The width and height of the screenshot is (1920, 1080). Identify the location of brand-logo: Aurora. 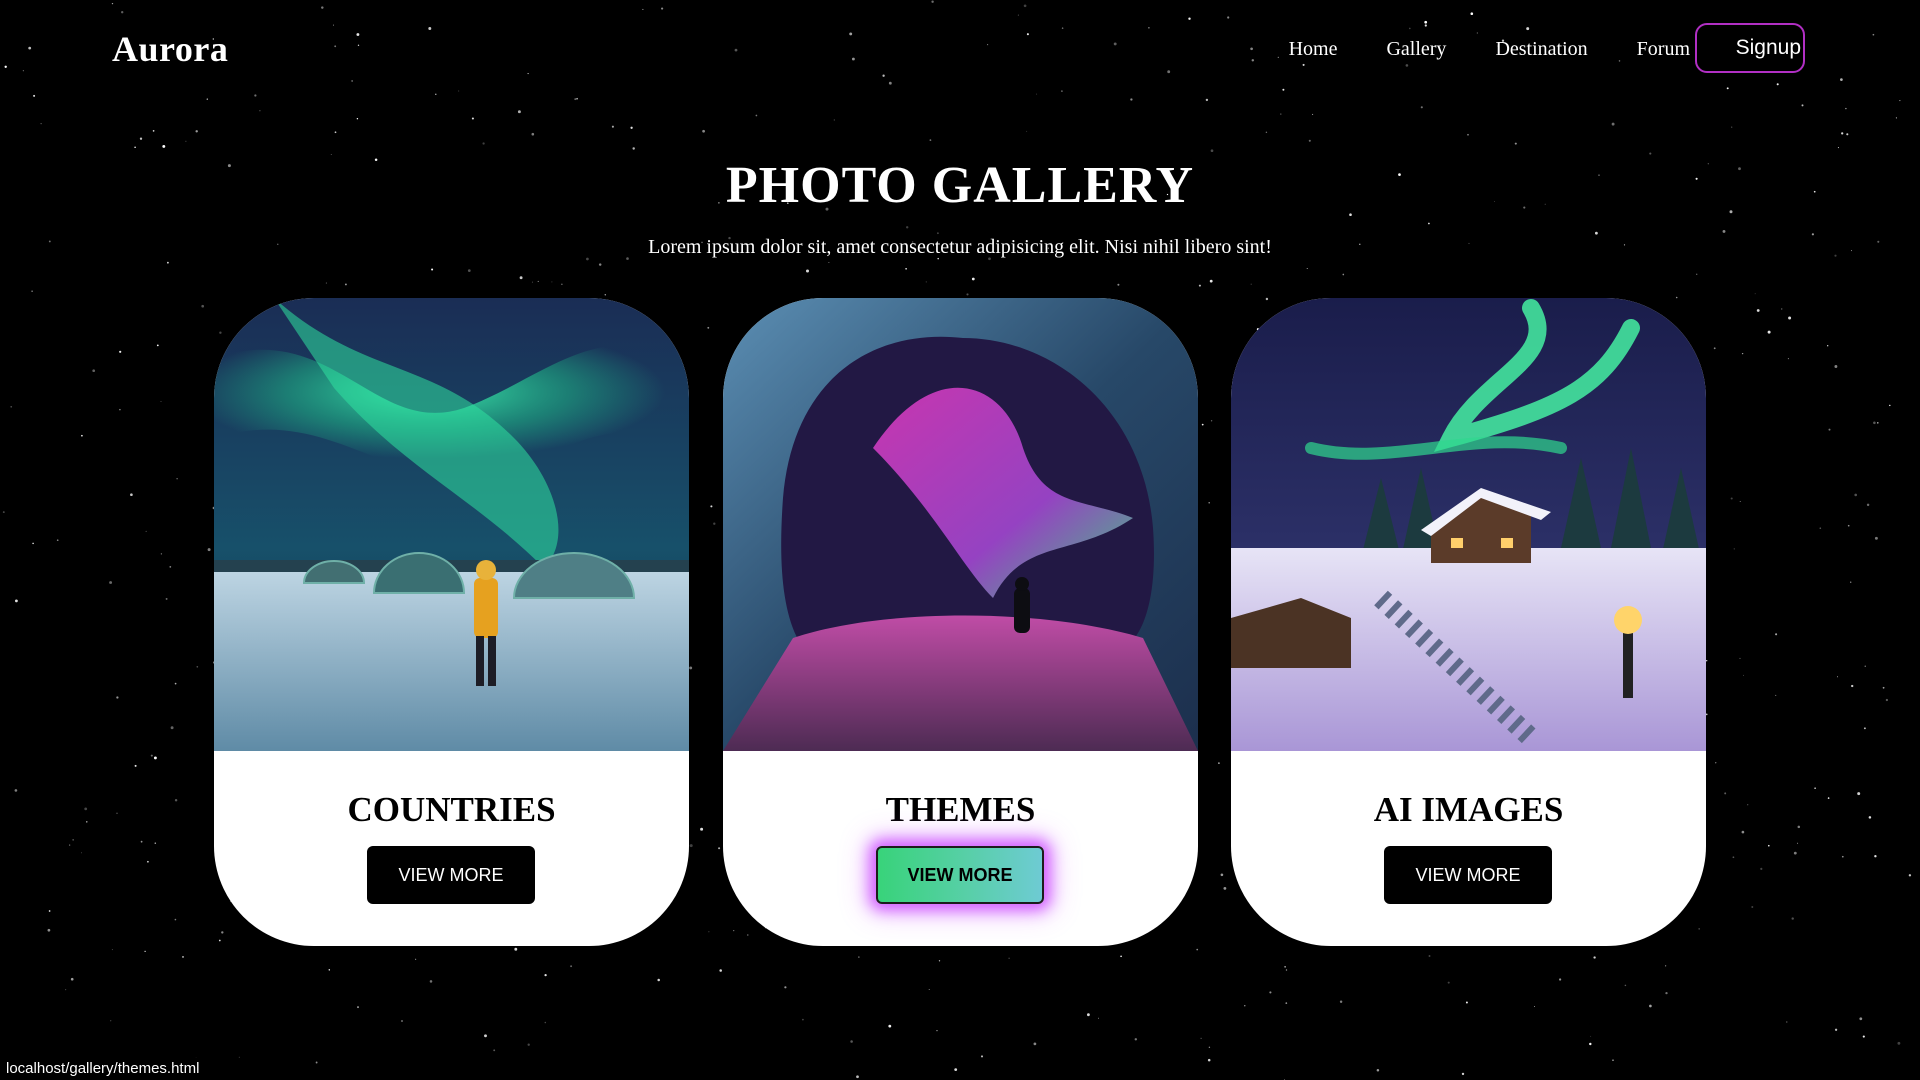
(170, 49).